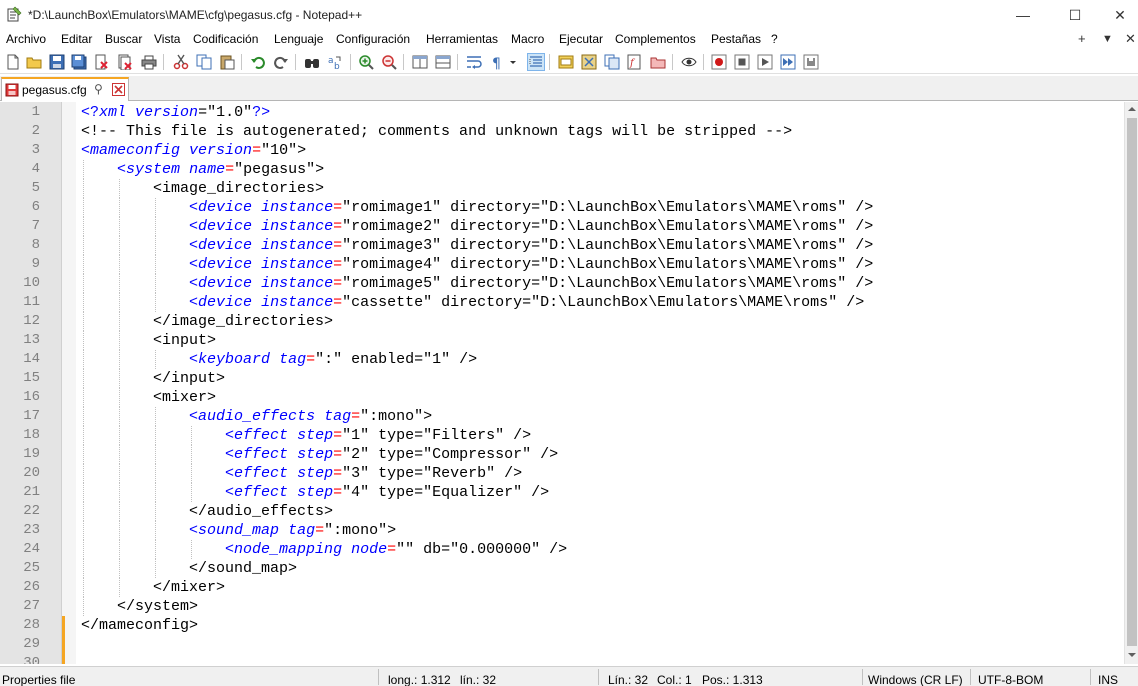  Describe the element at coordinates (562, 340) in the screenshot. I see `code-line: 13 <input>` at that location.